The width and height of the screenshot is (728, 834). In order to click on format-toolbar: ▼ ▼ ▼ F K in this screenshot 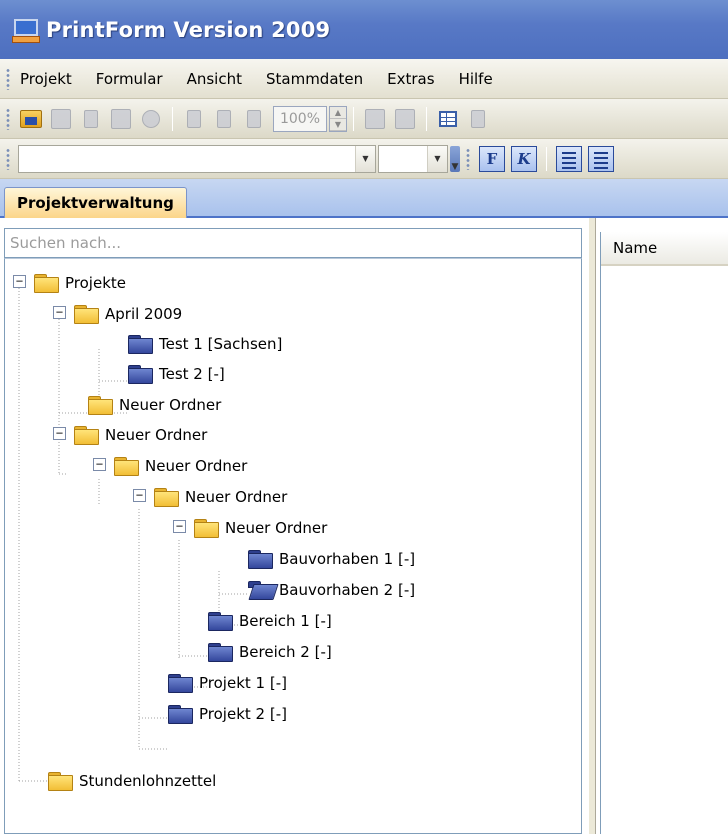, I will do `click(364, 159)`.